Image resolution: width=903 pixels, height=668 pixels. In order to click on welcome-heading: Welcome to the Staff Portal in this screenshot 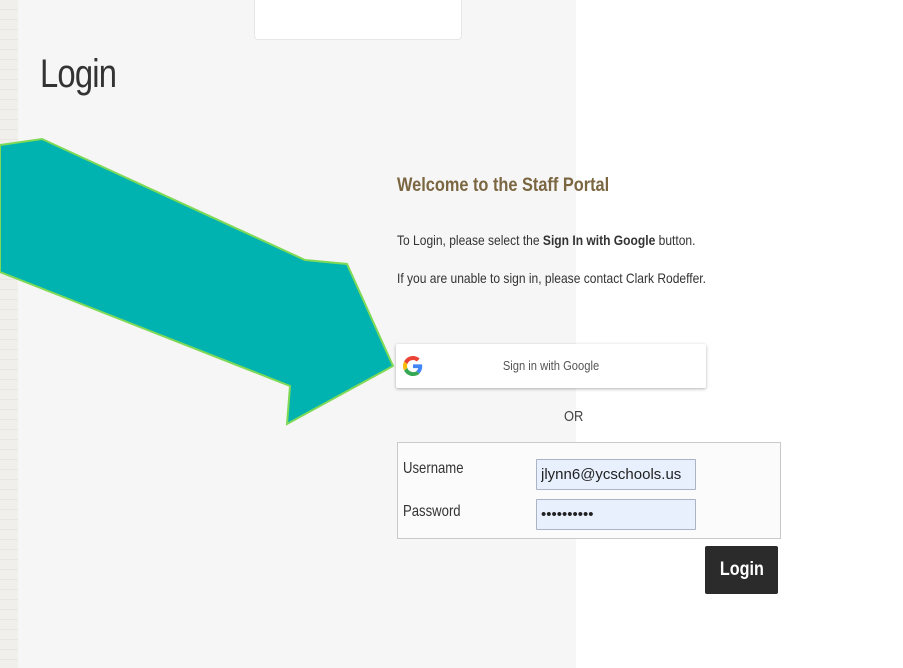, I will do `click(503, 185)`.